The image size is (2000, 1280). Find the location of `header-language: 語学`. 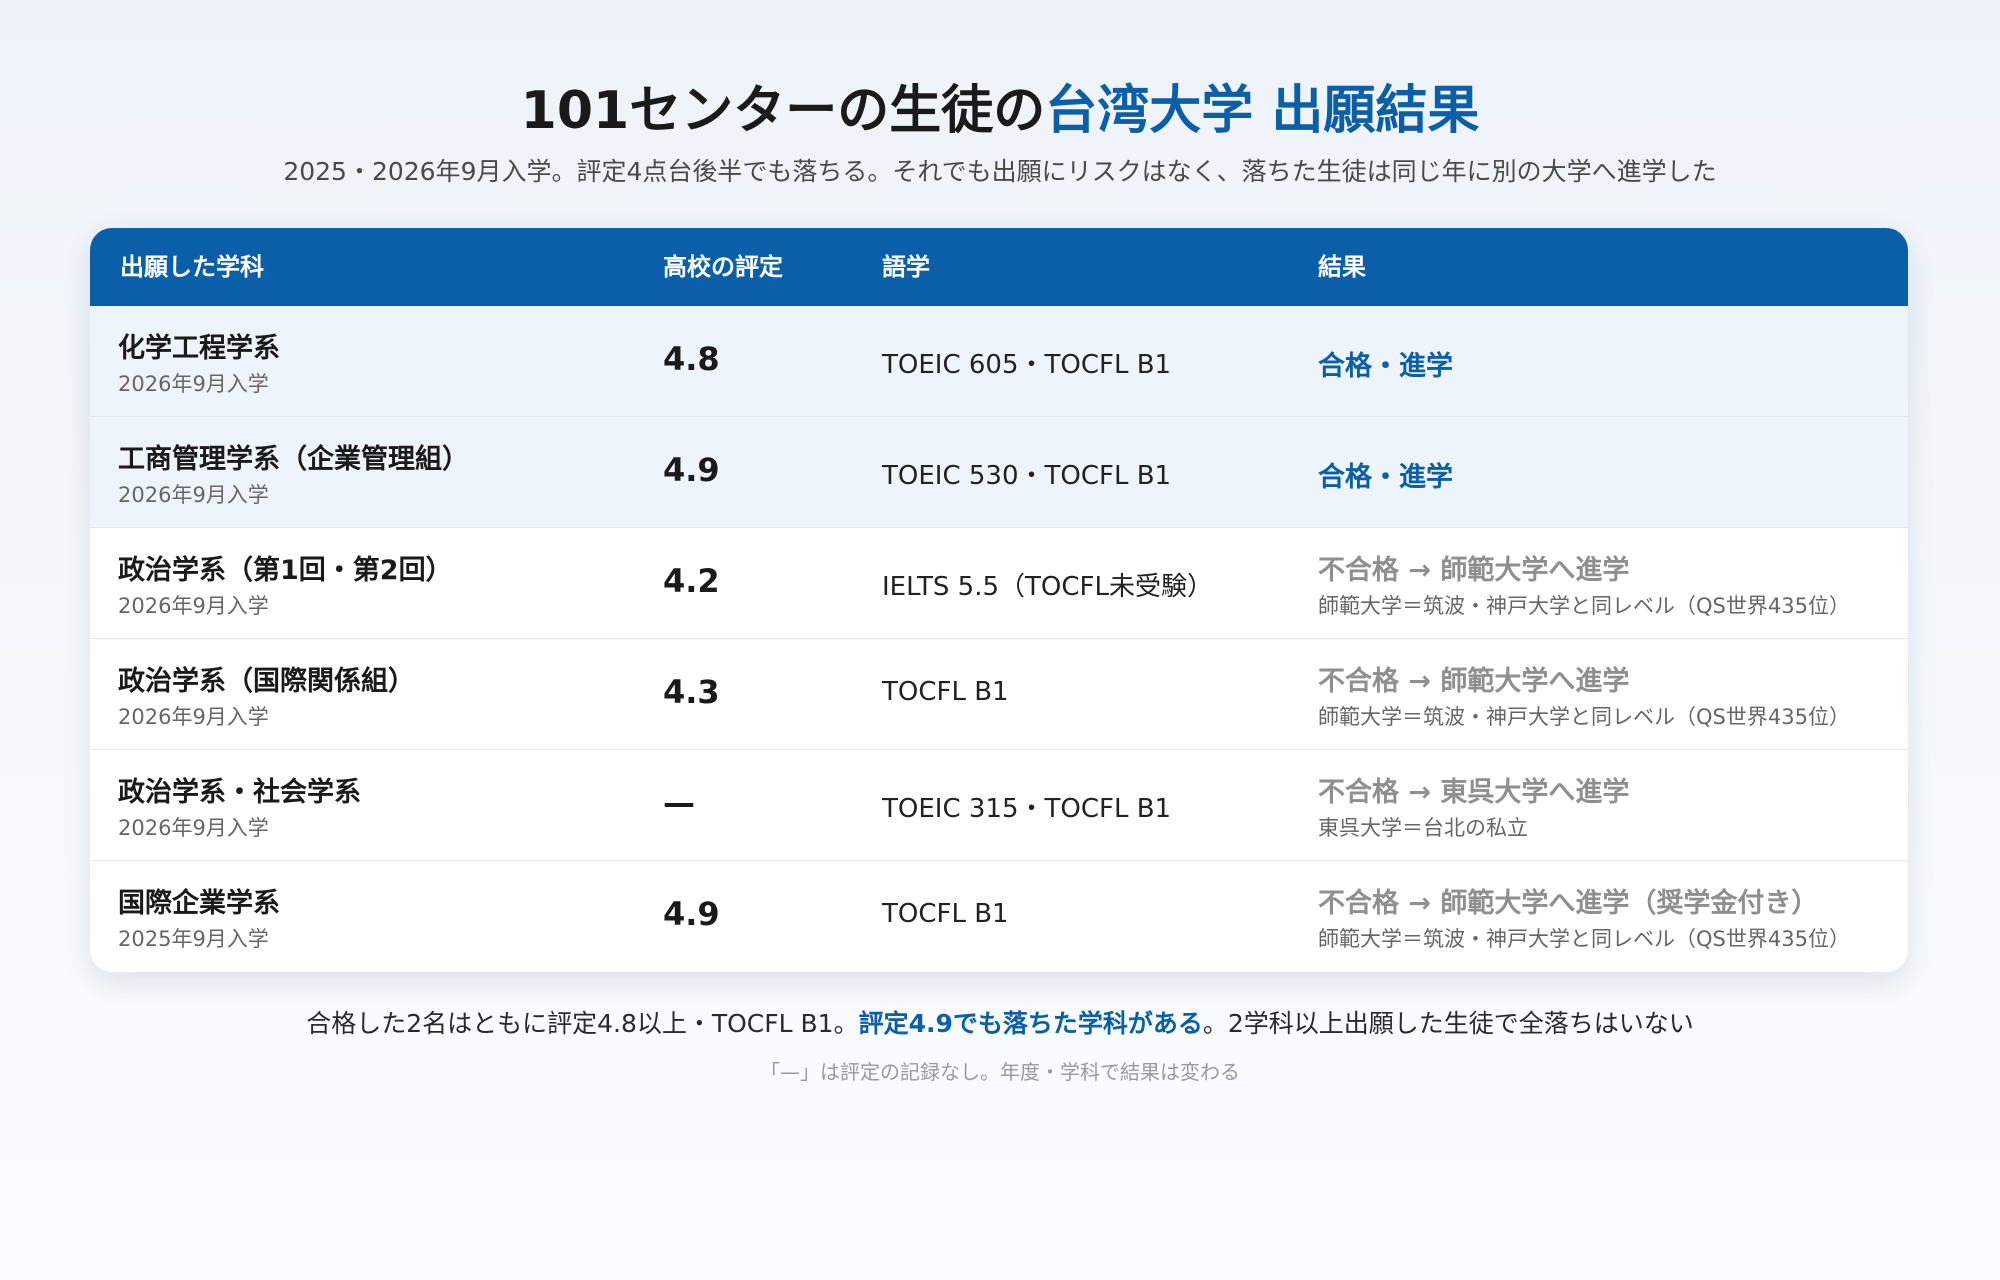

header-language: 語学 is located at coordinates (906, 267).